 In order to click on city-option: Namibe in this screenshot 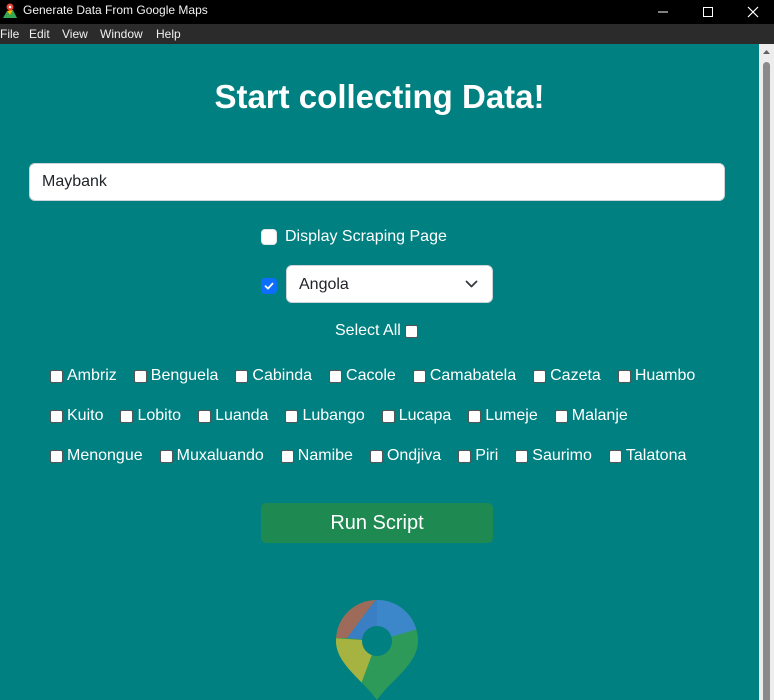, I will do `click(316, 456)`.